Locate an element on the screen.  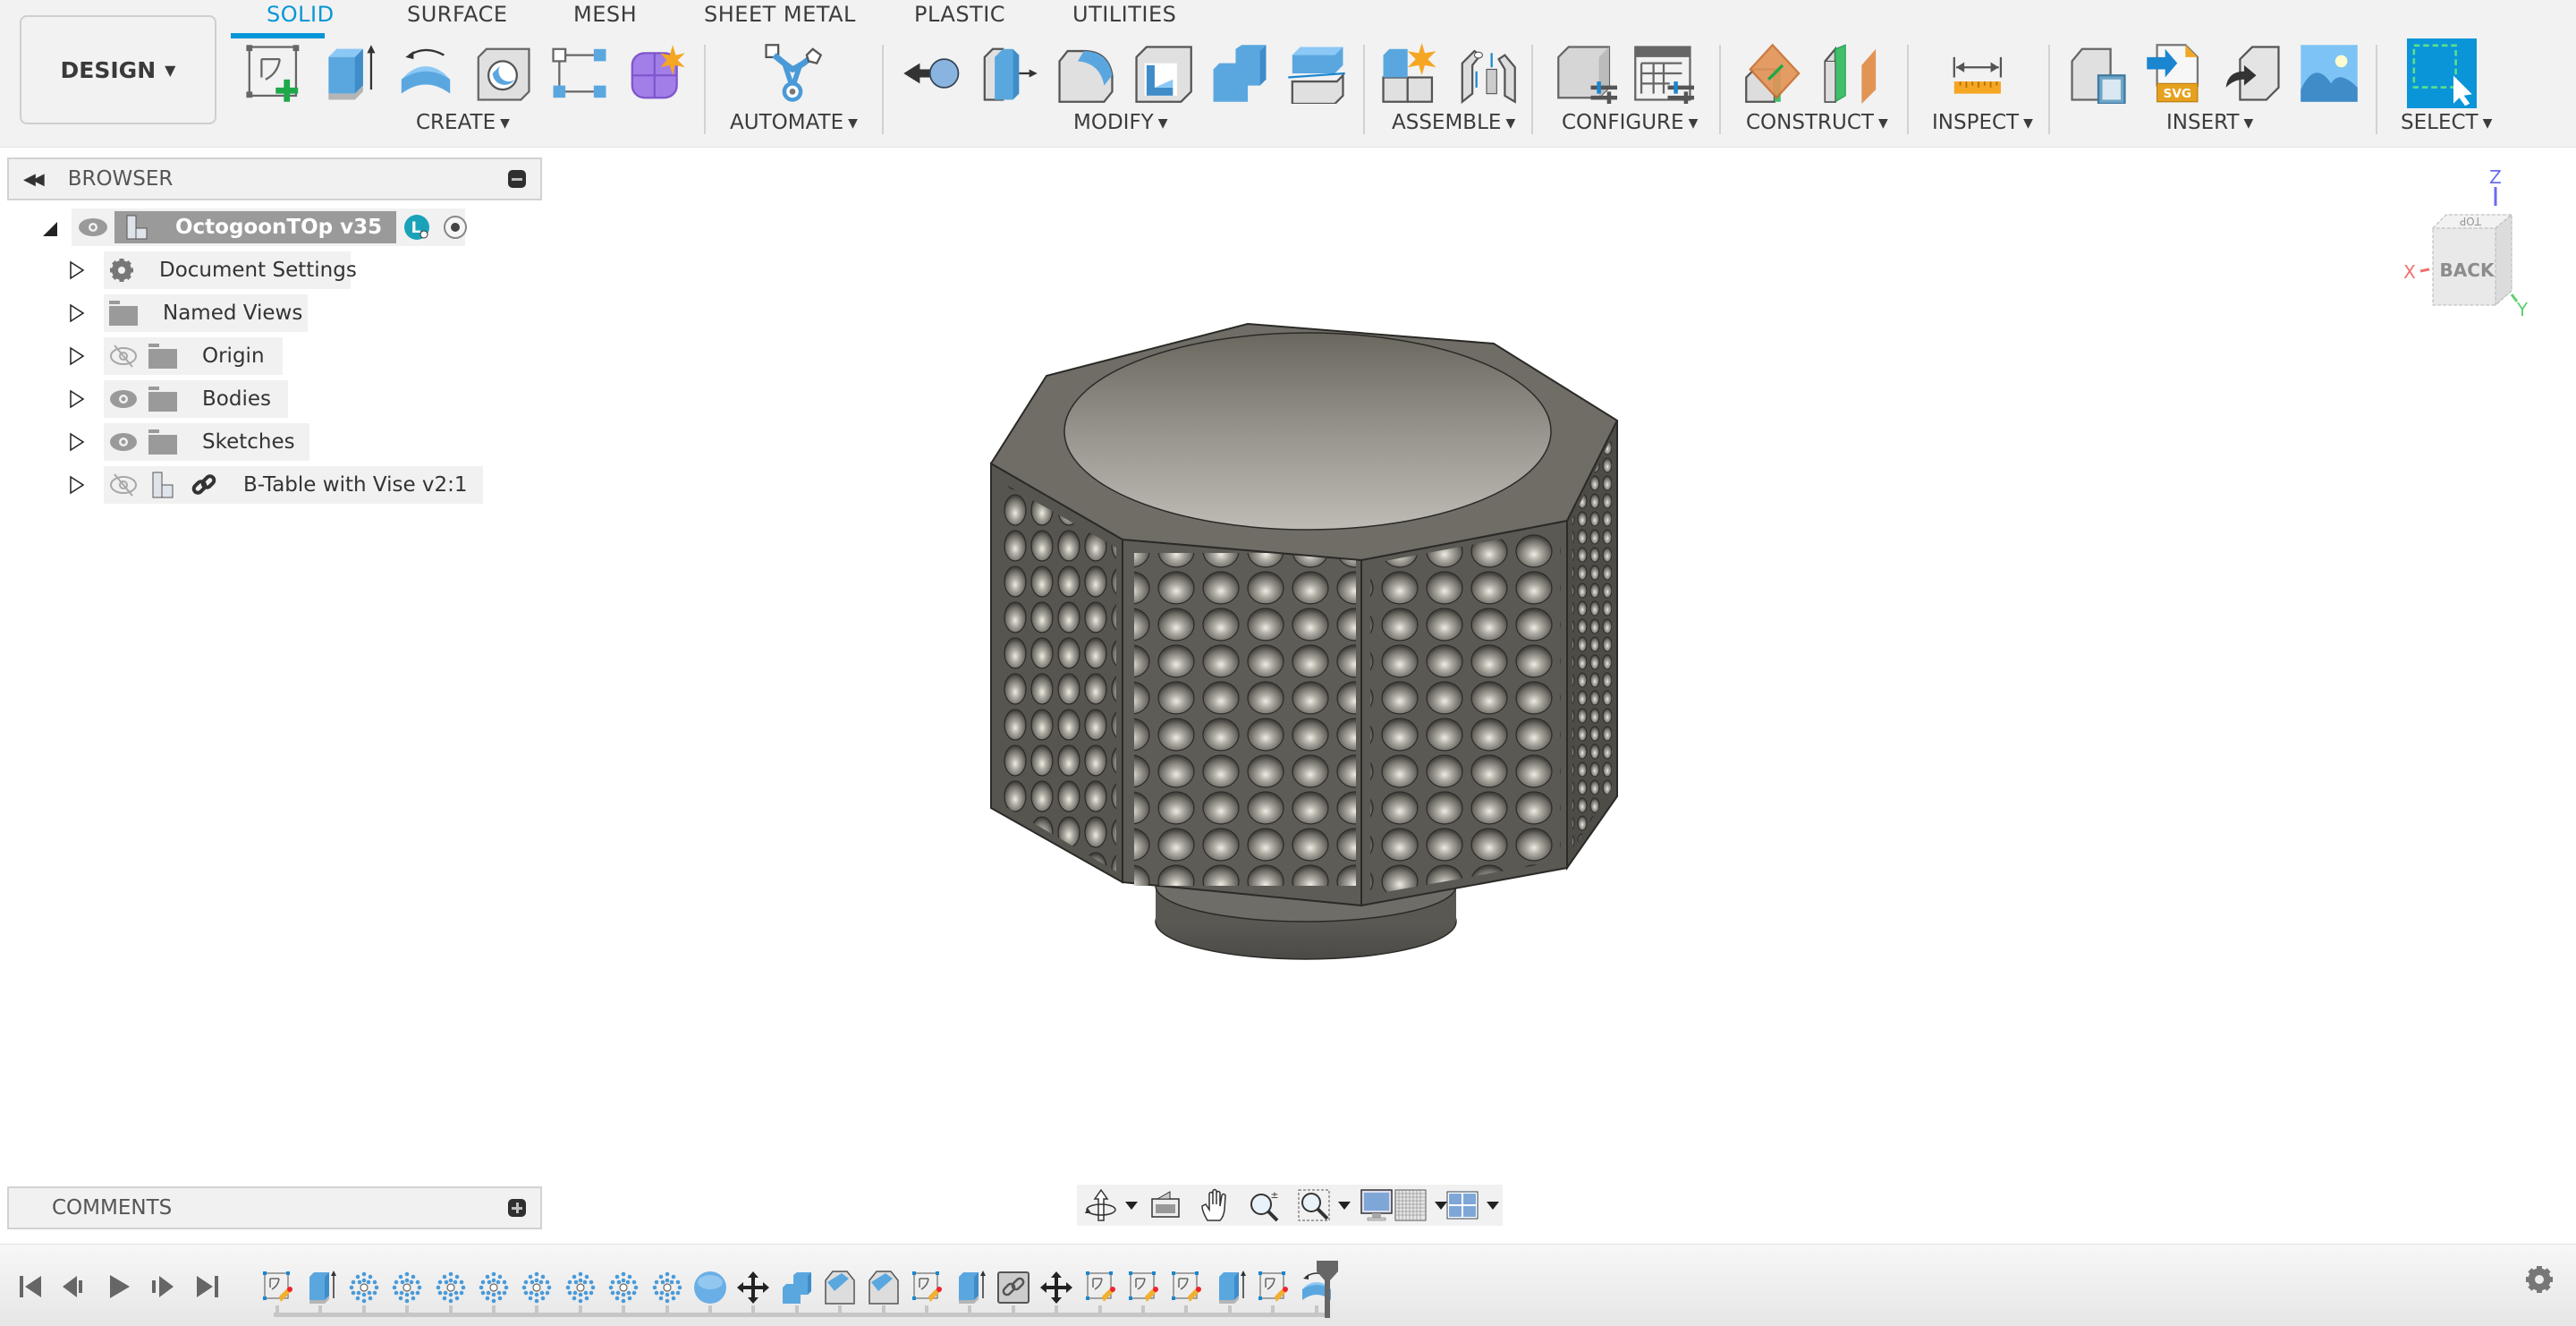
sketches-item: Sketches is located at coordinates (206, 442).